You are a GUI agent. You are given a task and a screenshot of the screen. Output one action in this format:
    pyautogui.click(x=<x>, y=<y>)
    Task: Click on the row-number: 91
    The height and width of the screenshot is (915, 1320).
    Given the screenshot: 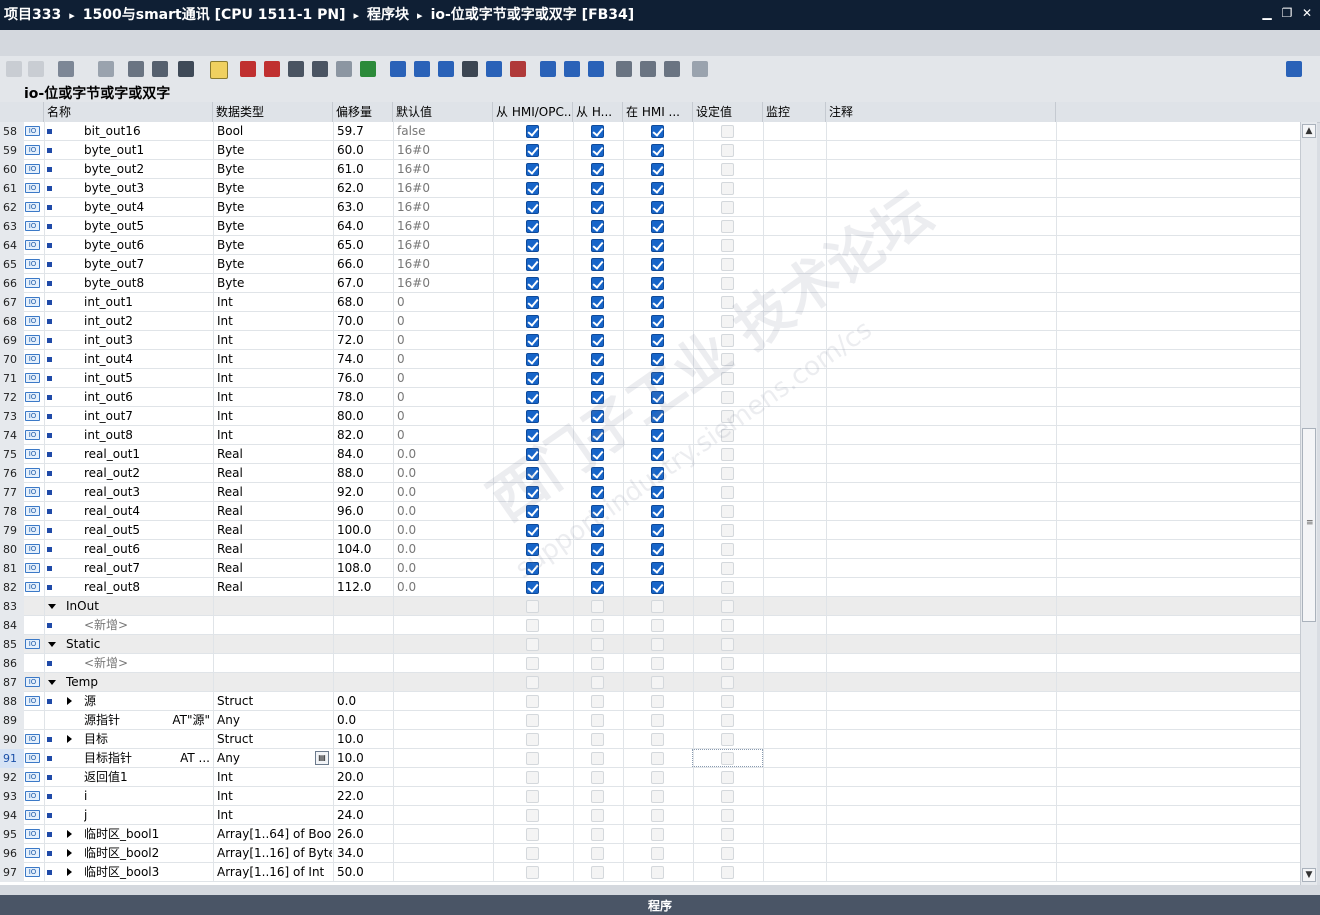 What is the action you would take?
    pyautogui.click(x=12, y=758)
    